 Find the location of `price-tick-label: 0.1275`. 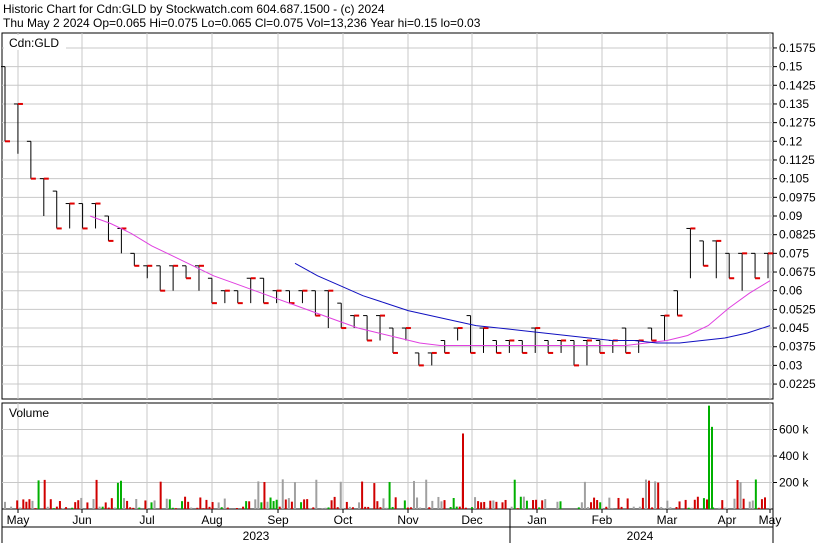

price-tick-label: 0.1275 is located at coordinates (797, 123).